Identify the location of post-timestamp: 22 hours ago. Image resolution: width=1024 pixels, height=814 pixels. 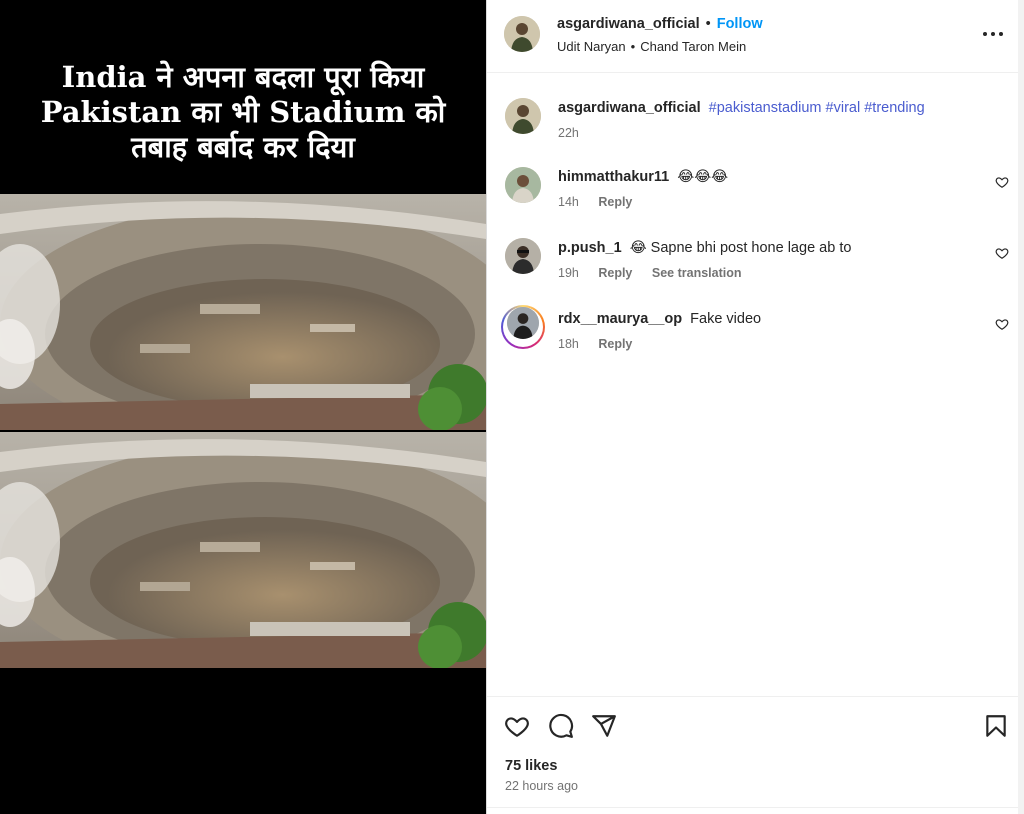
(541, 786).